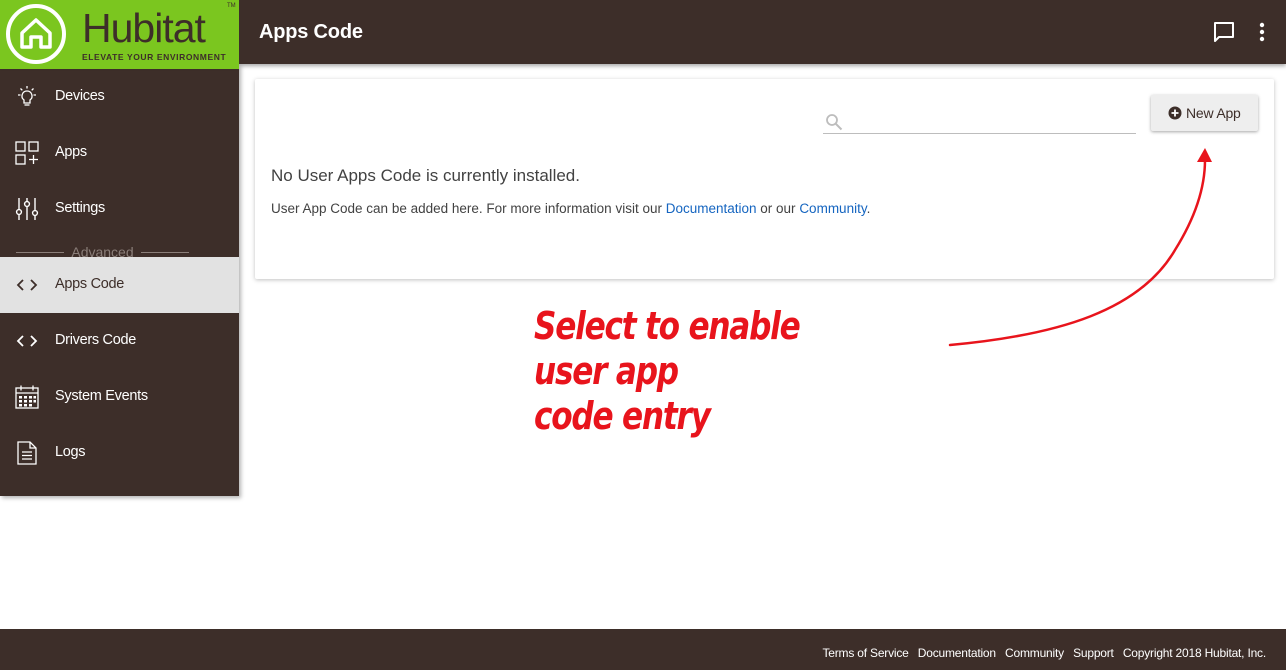 Image resolution: width=1286 pixels, height=670 pixels. I want to click on add-circle-icon, so click(1175, 113).